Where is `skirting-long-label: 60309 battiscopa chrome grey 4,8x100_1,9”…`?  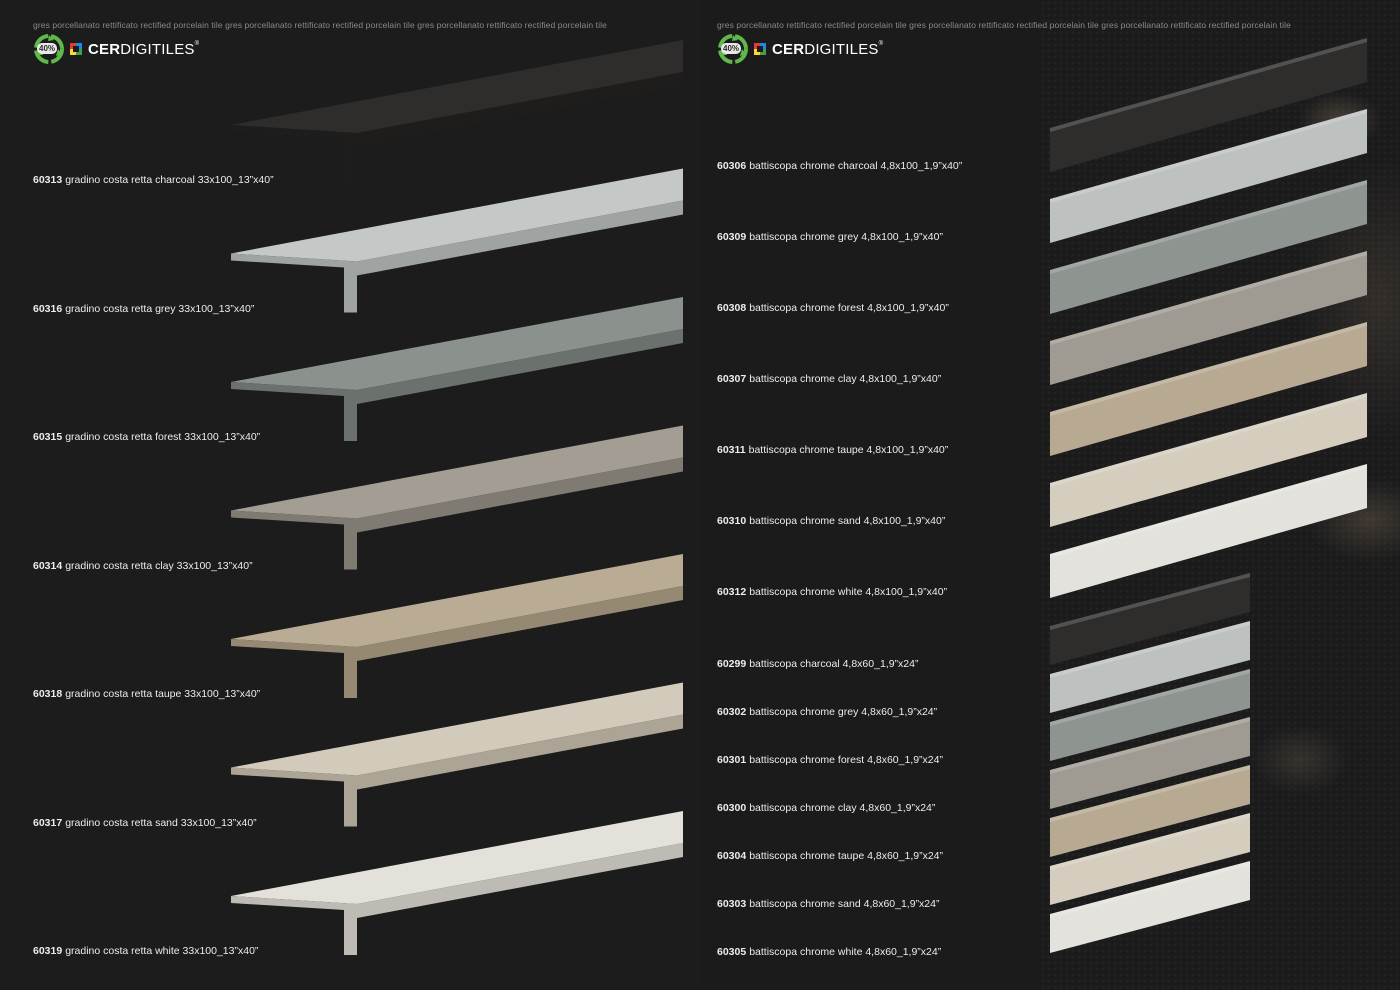 skirting-long-label: 60309 battiscopa chrome grey 4,8x100_1,9”… is located at coordinates (830, 237).